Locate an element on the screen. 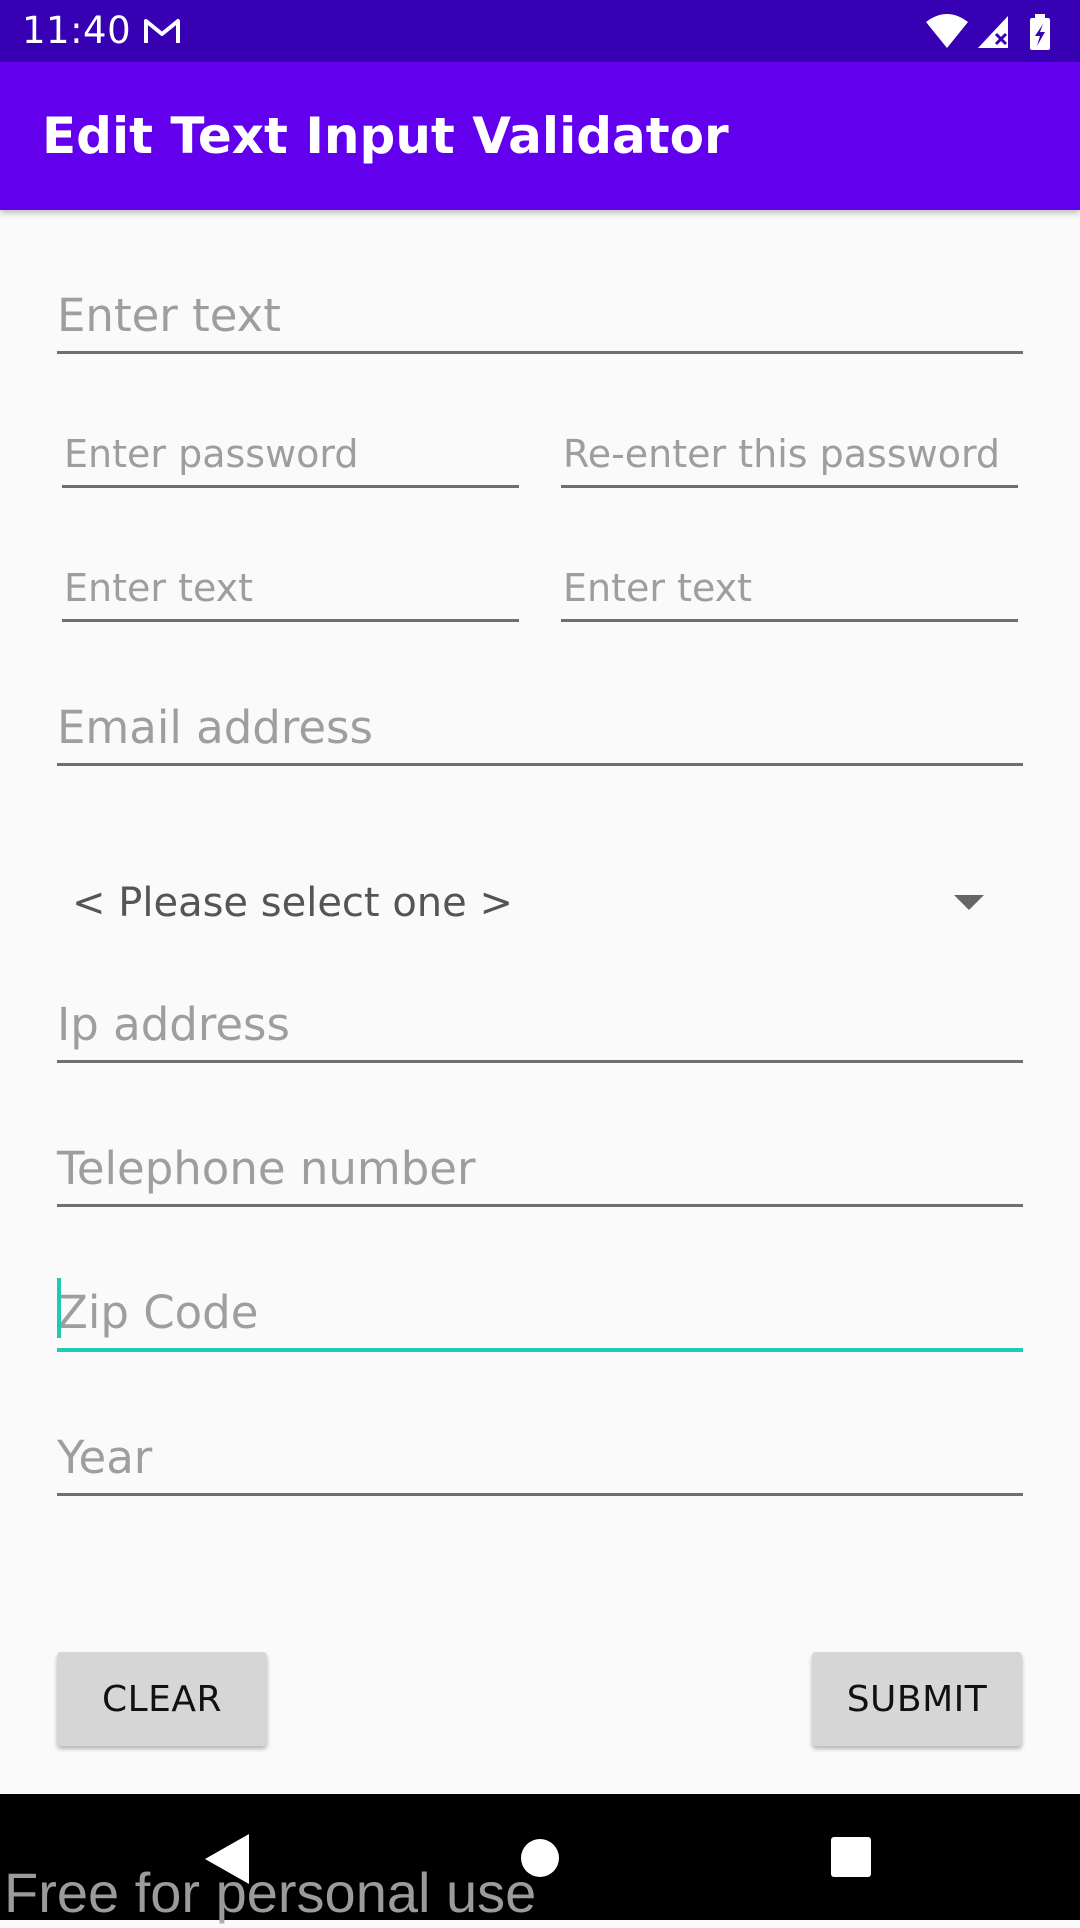  text-input-right: Enter text is located at coordinates (789, 588).